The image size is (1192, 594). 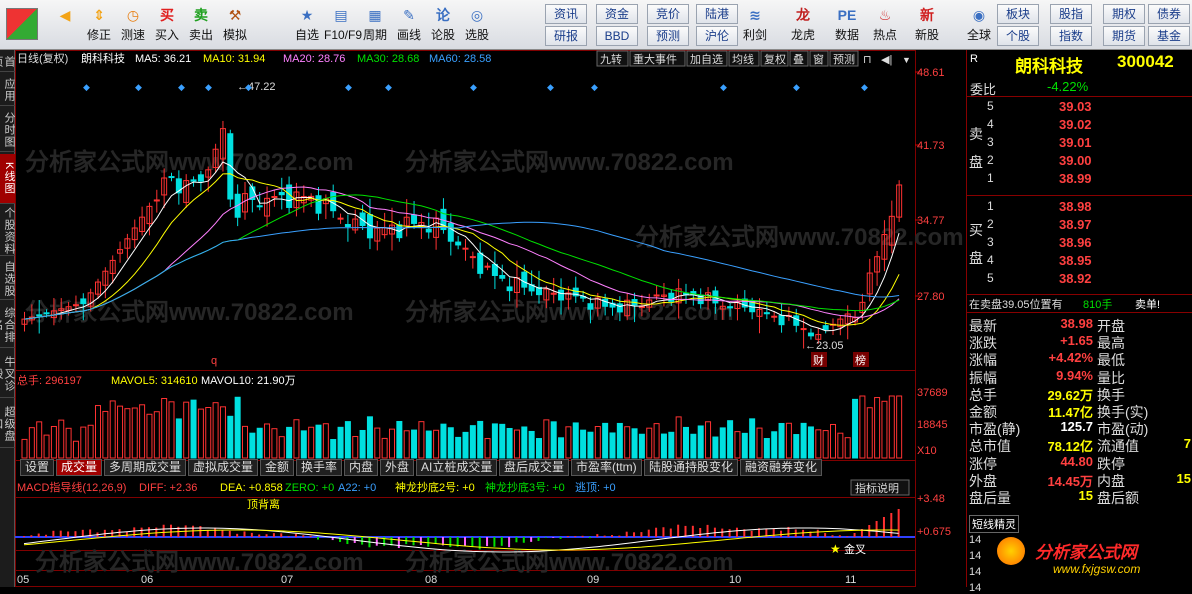 I want to click on indicator-tab-1: 成交量, so click(x=79, y=467).